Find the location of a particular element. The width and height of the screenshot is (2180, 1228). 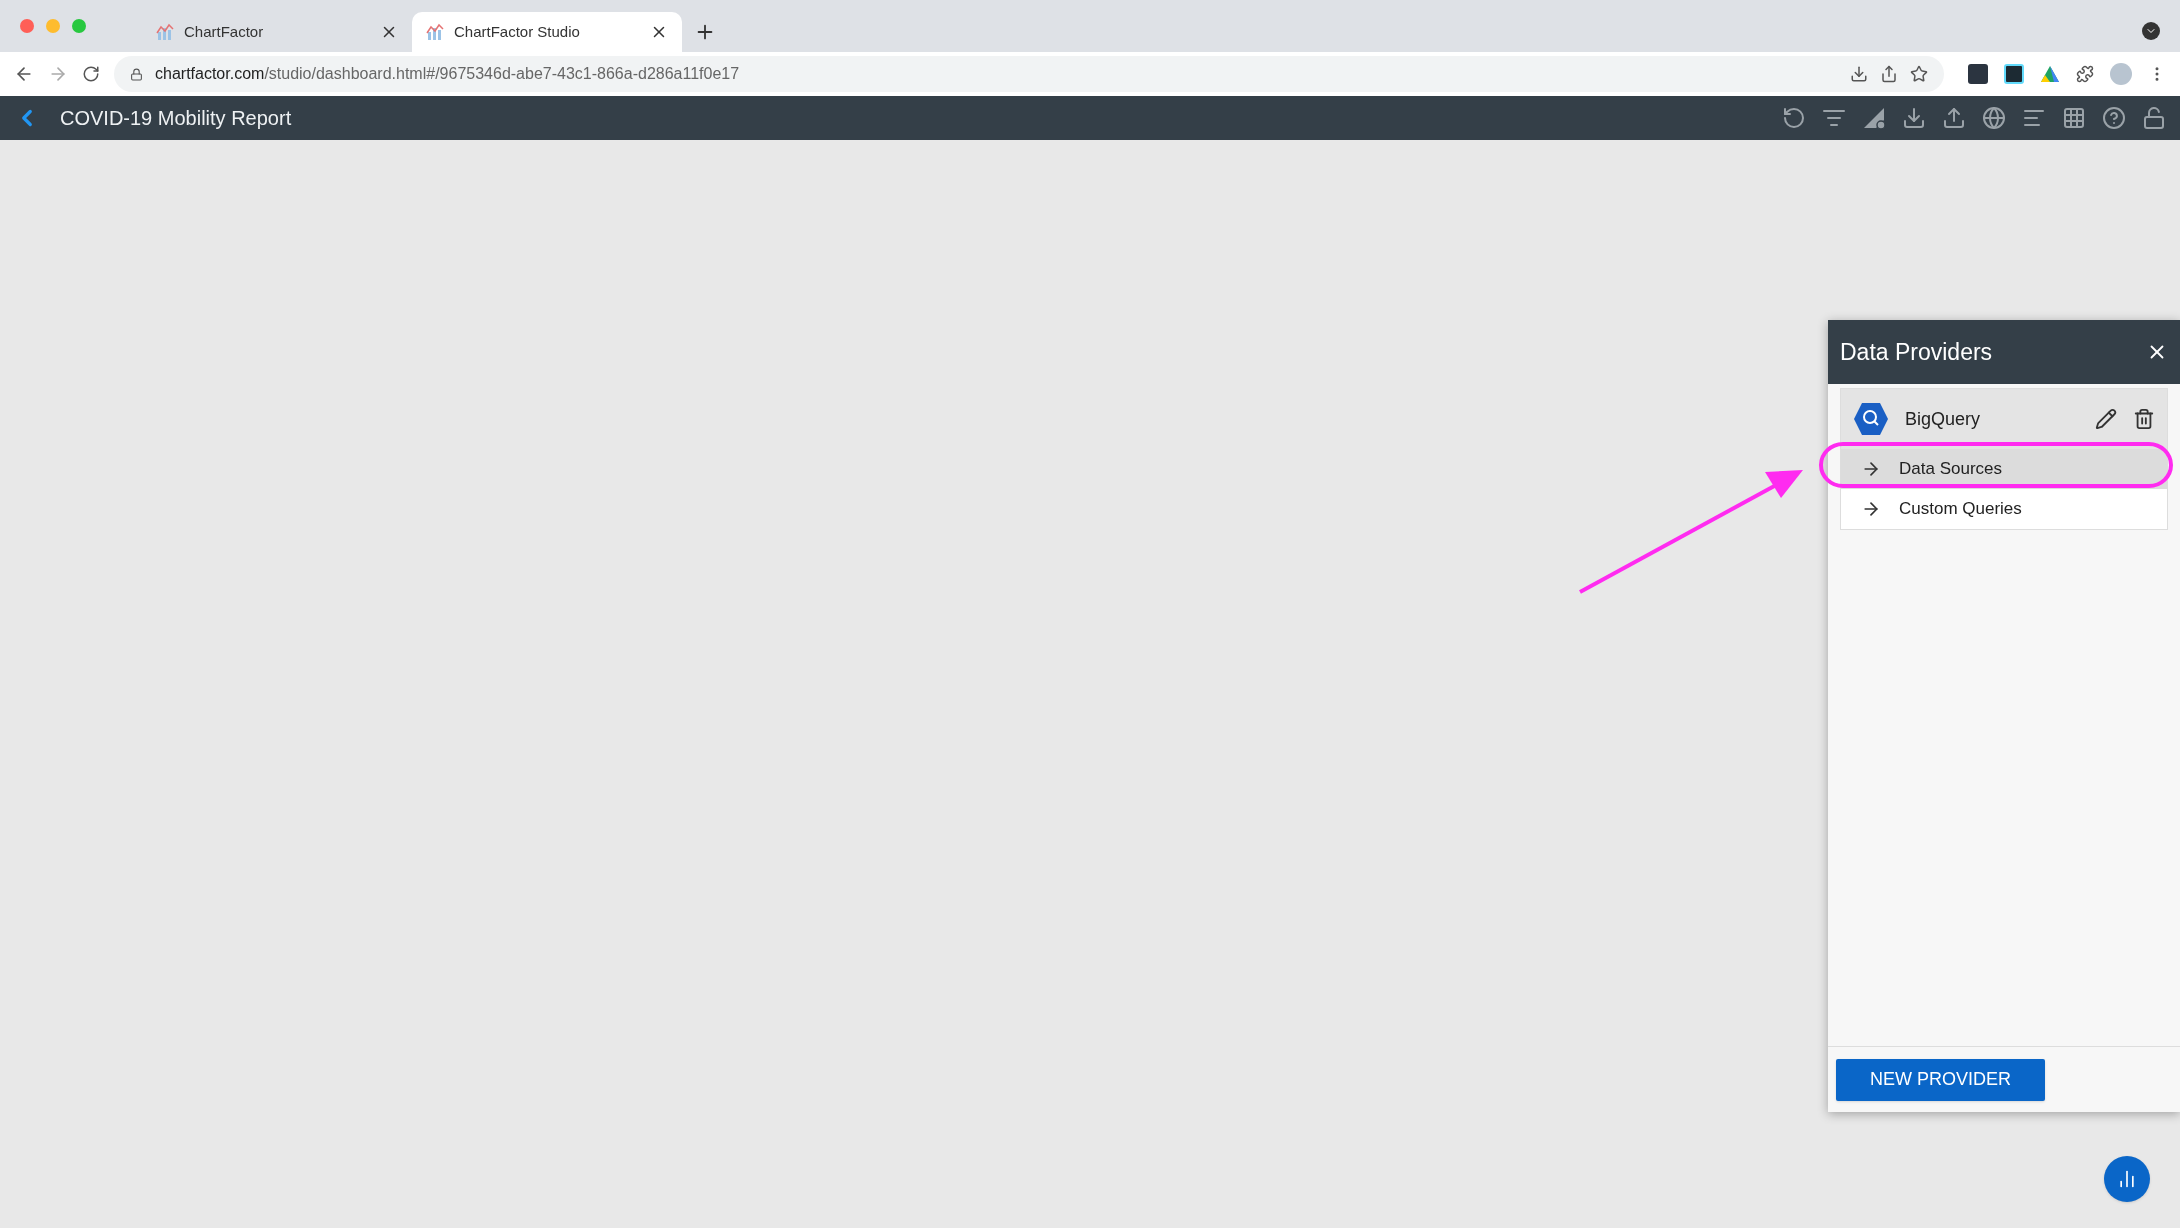

install-icon is located at coordinates (1859, 74).